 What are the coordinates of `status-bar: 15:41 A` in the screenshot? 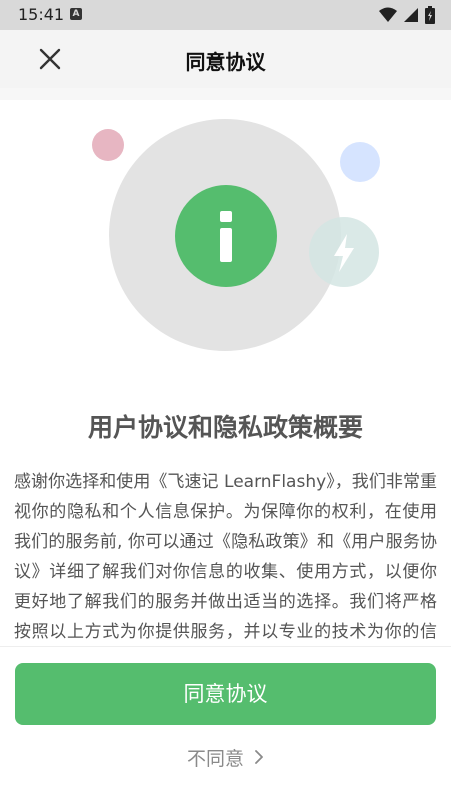 It's located at (225, 15).